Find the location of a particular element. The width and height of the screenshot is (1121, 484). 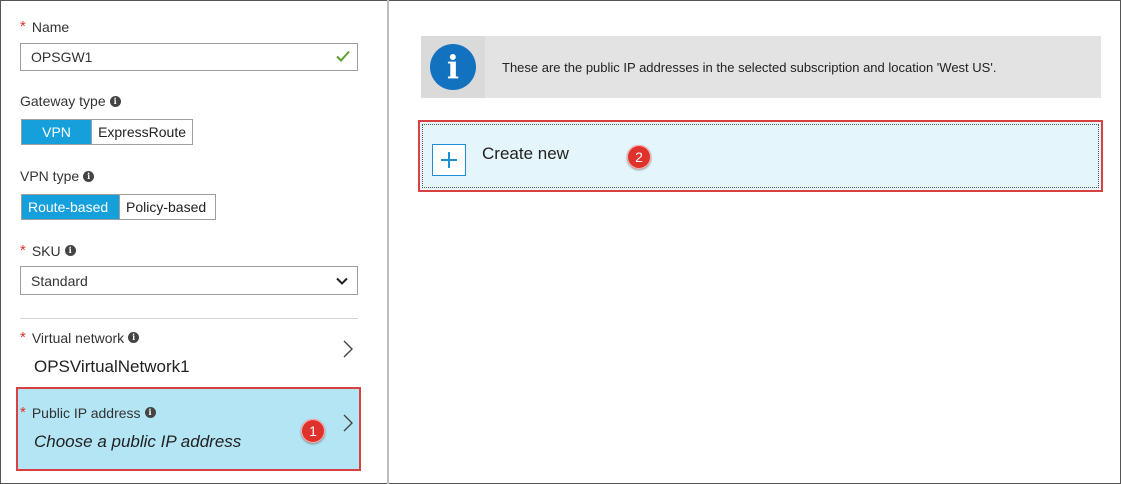

virtual-network-label: Virtual network is located at coordinates (78, 337).